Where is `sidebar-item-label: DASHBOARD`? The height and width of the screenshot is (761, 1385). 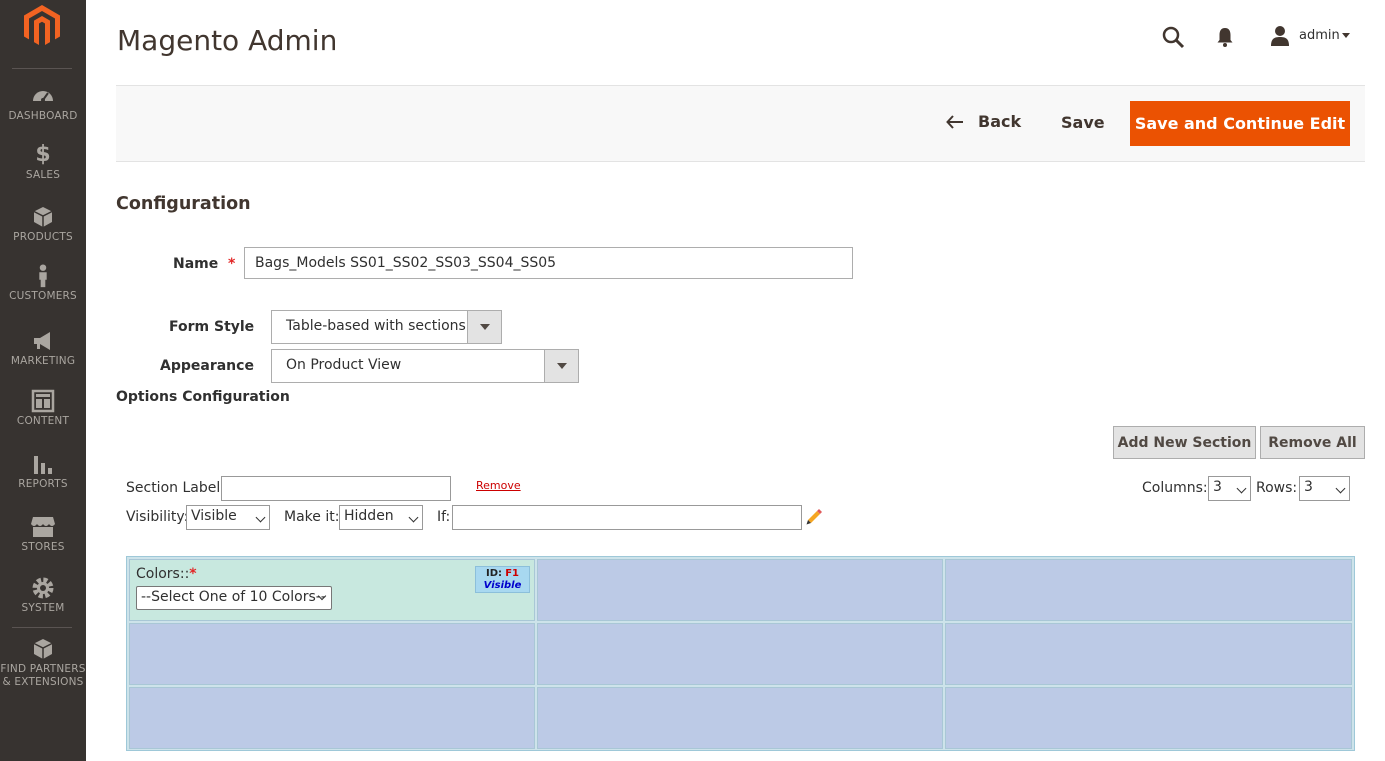
sidebar-item-label: DASHBOARD is located at coordinates (43, 116).